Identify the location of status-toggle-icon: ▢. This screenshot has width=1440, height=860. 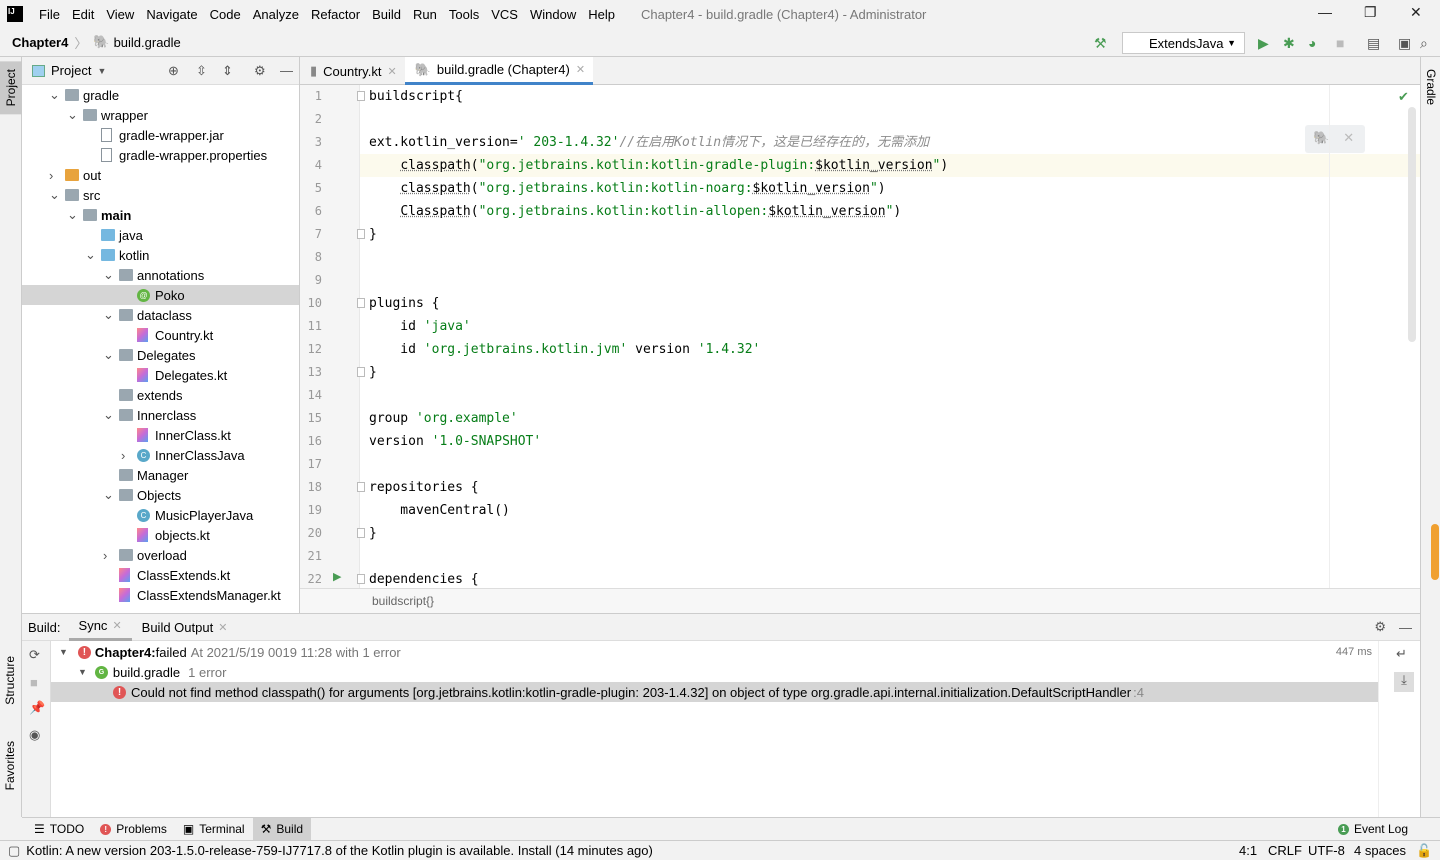
(14, 851).